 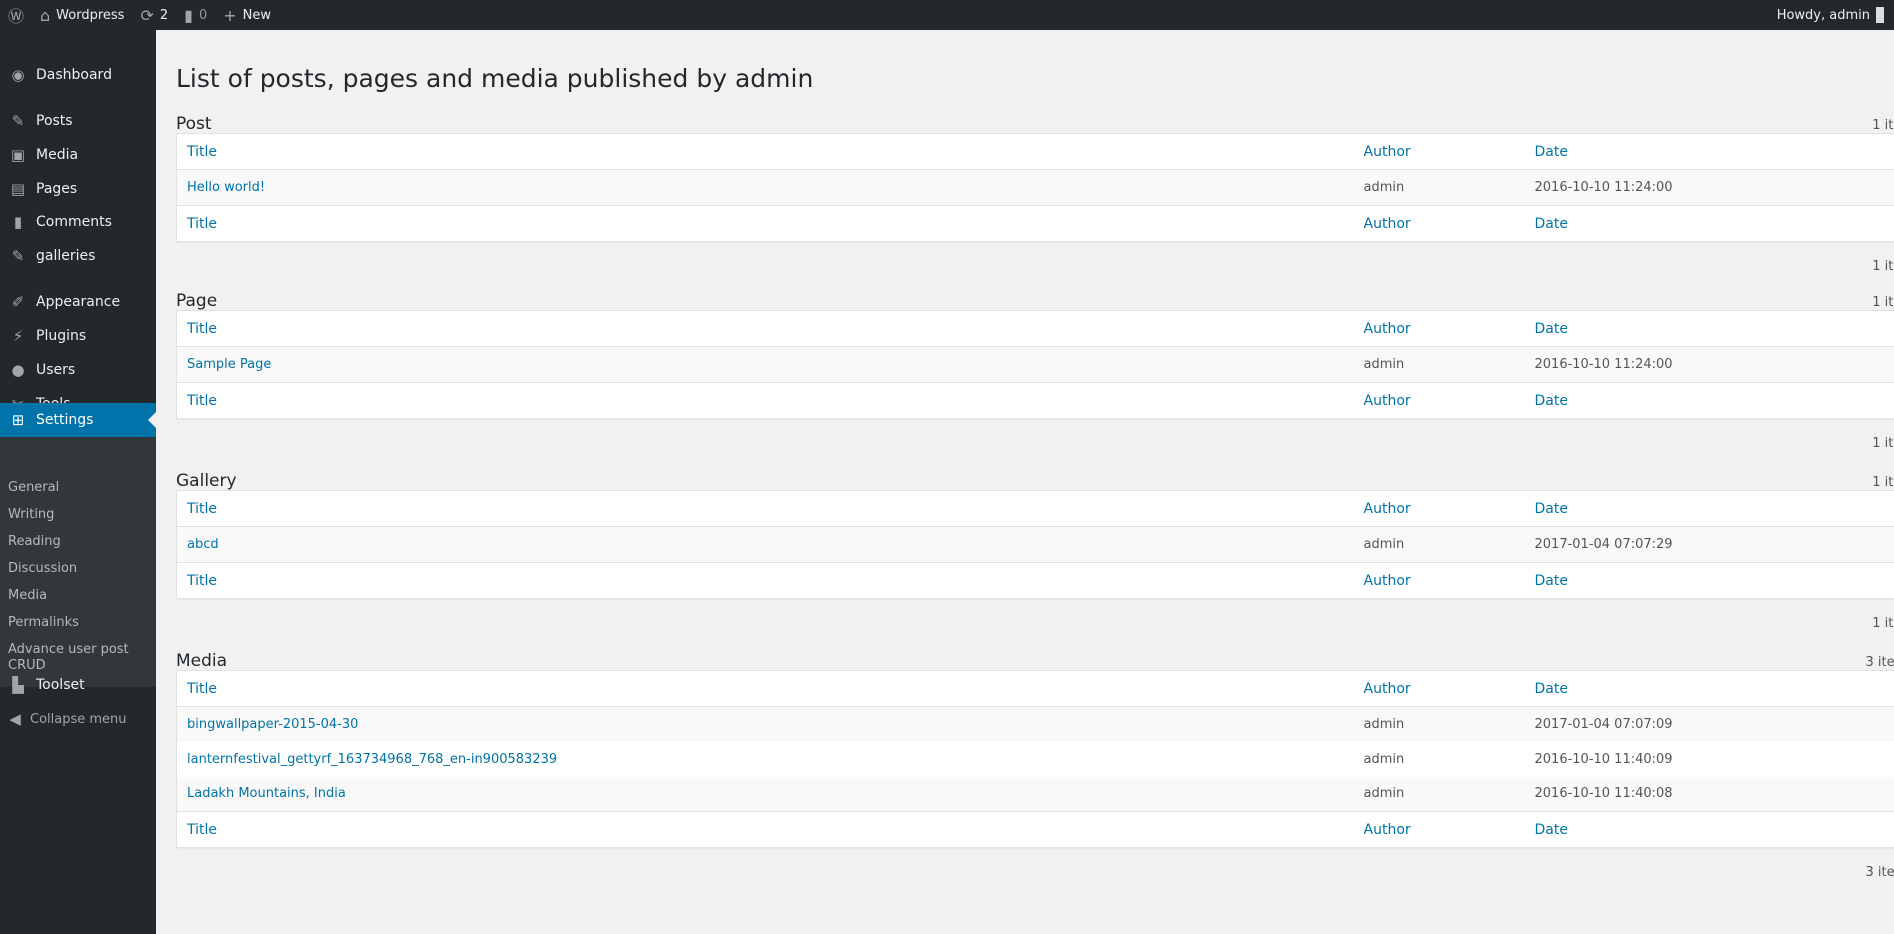 I want to click on sidebar-item-media: ▣ Media, so click(x=78, y=155).